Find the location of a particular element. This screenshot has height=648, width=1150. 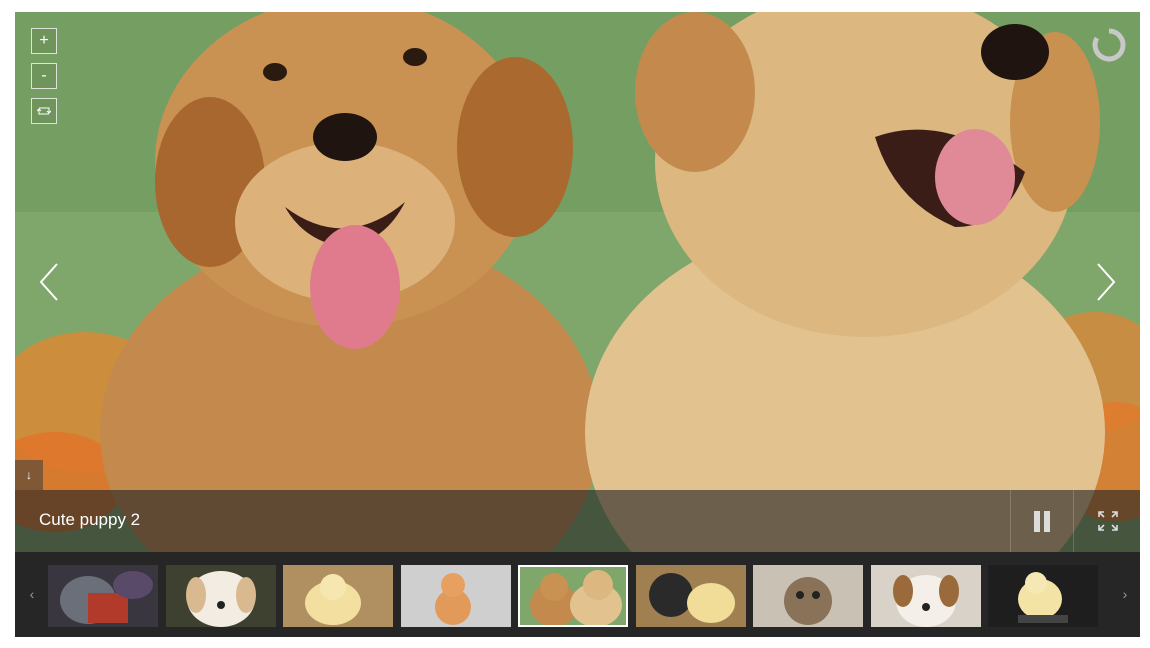

pause-icon-bar is located at coordinates (1047, 521).